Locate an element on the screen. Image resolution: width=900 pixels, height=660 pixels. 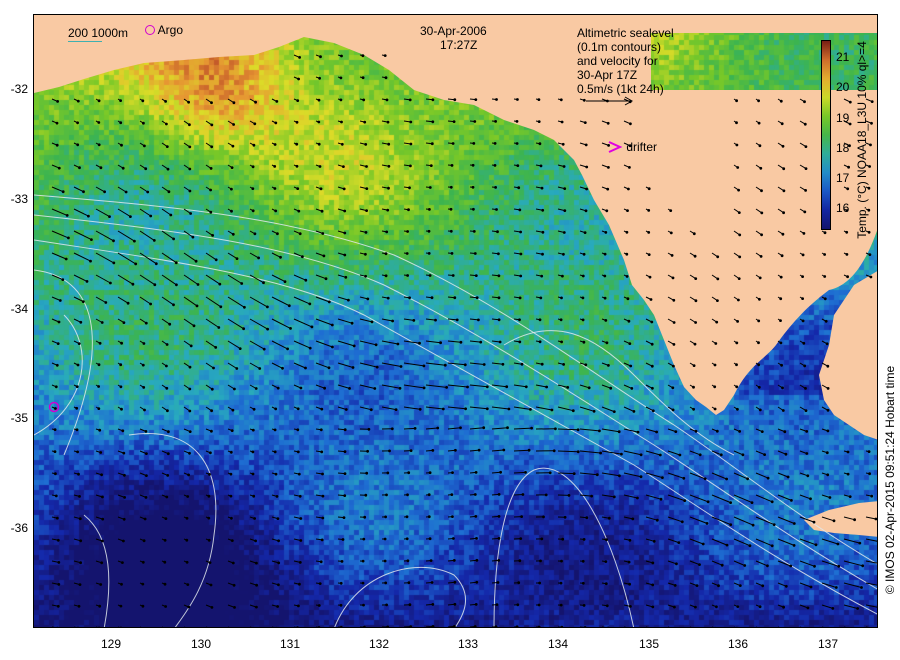
lat-label--34: -34 is located at coordinates (19, 309).